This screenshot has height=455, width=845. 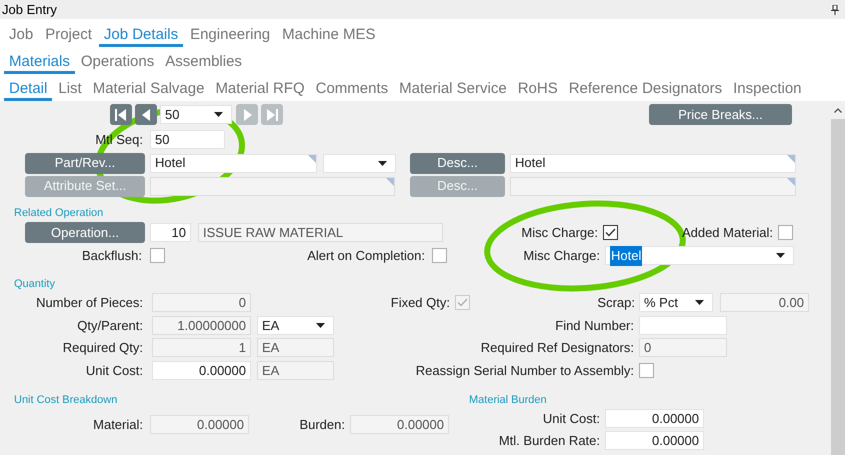 What do you see at coordinates (699, 256) in the screenshot?
I see `dropdown-field: Hotel` at bounding box center [699, 256].